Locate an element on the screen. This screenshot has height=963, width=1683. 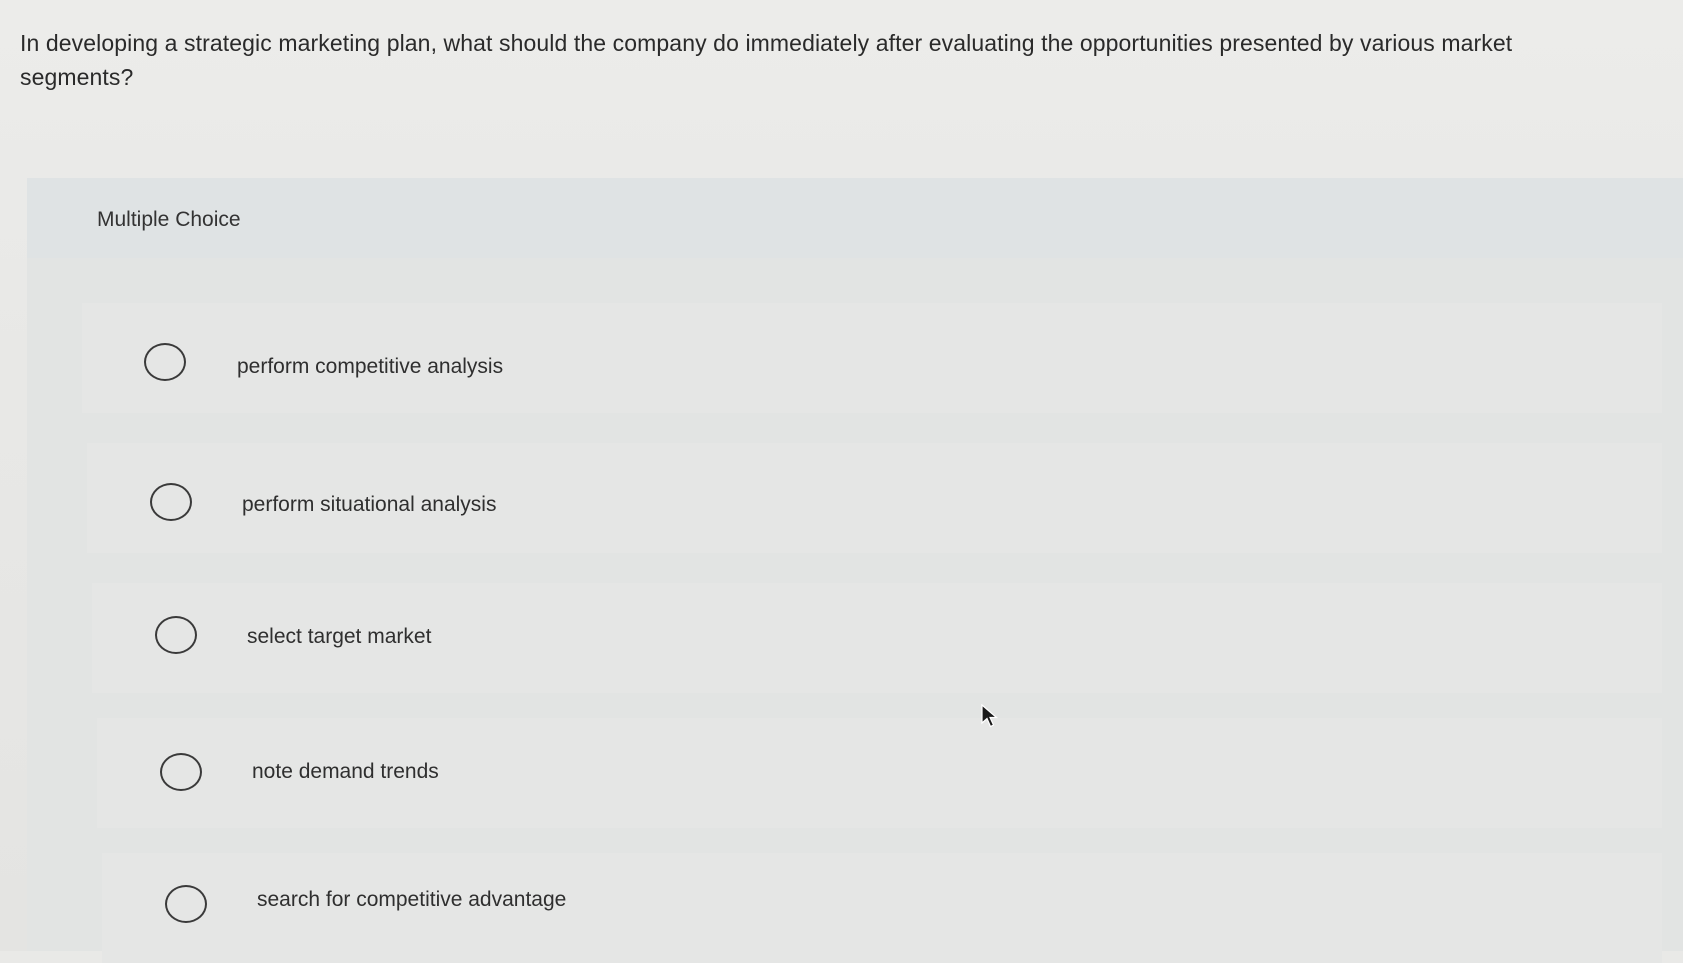
choice-option: search for competitive advantage is located at coordinates (882, 908).